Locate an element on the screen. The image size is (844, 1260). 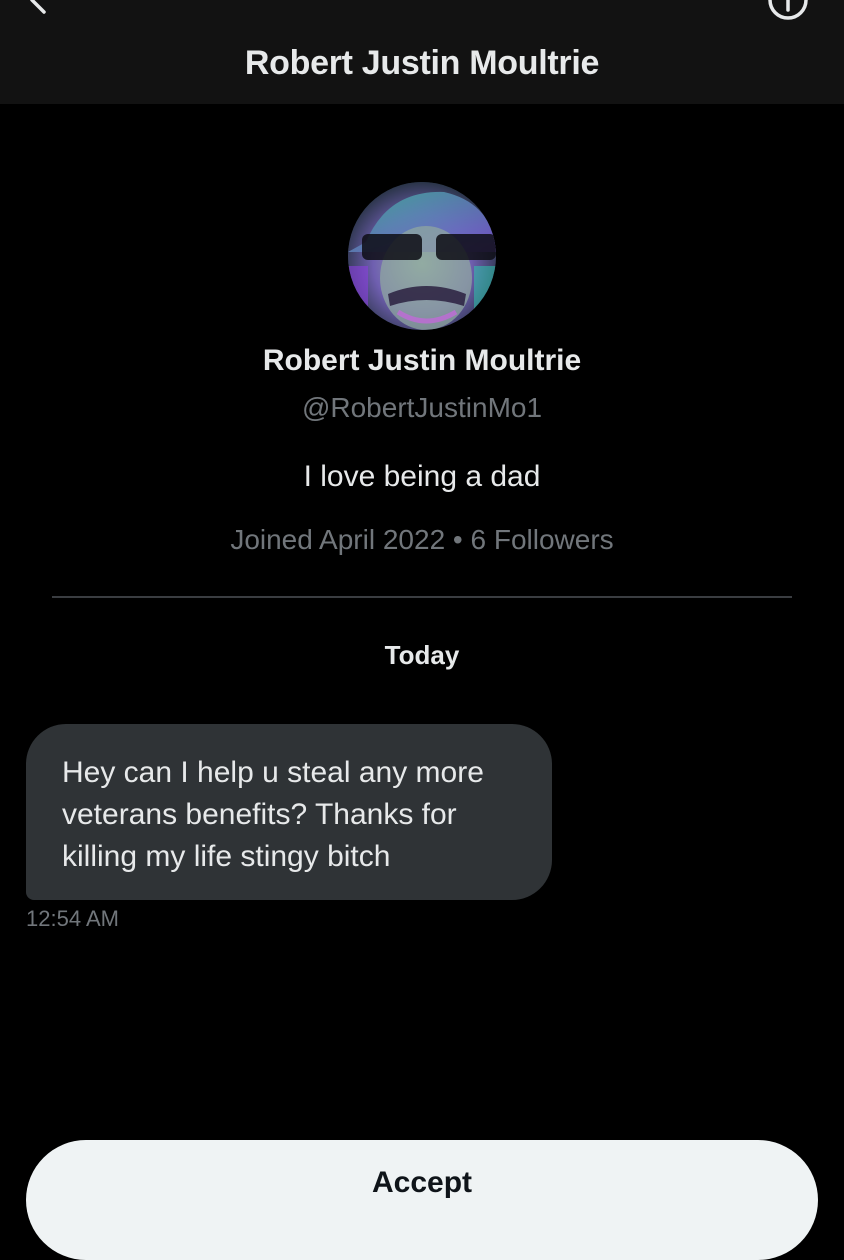
avatar-image is located at coordinates (422, 256).